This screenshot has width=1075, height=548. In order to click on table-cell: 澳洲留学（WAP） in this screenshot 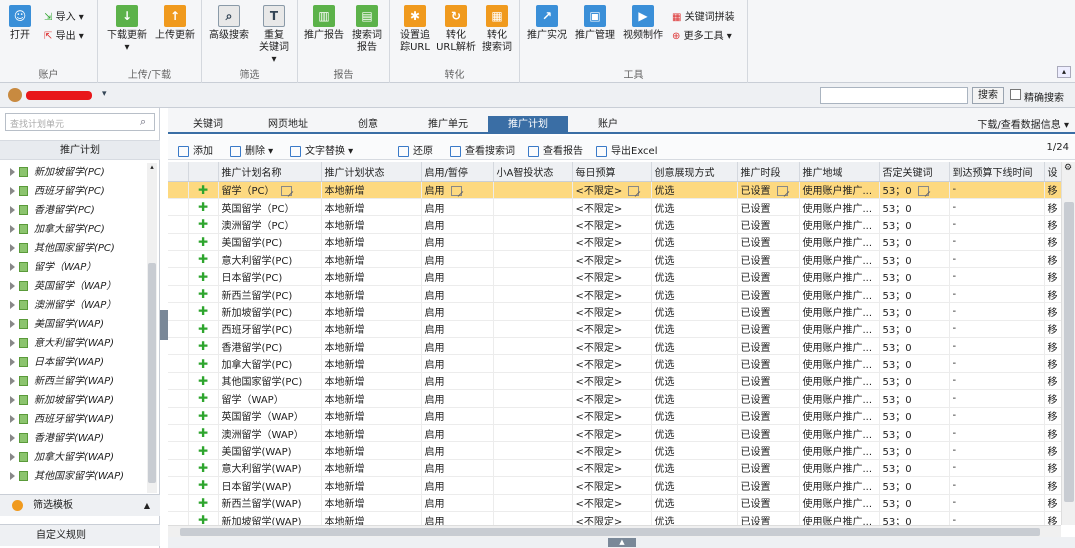, I will do `click(270, 433)`.